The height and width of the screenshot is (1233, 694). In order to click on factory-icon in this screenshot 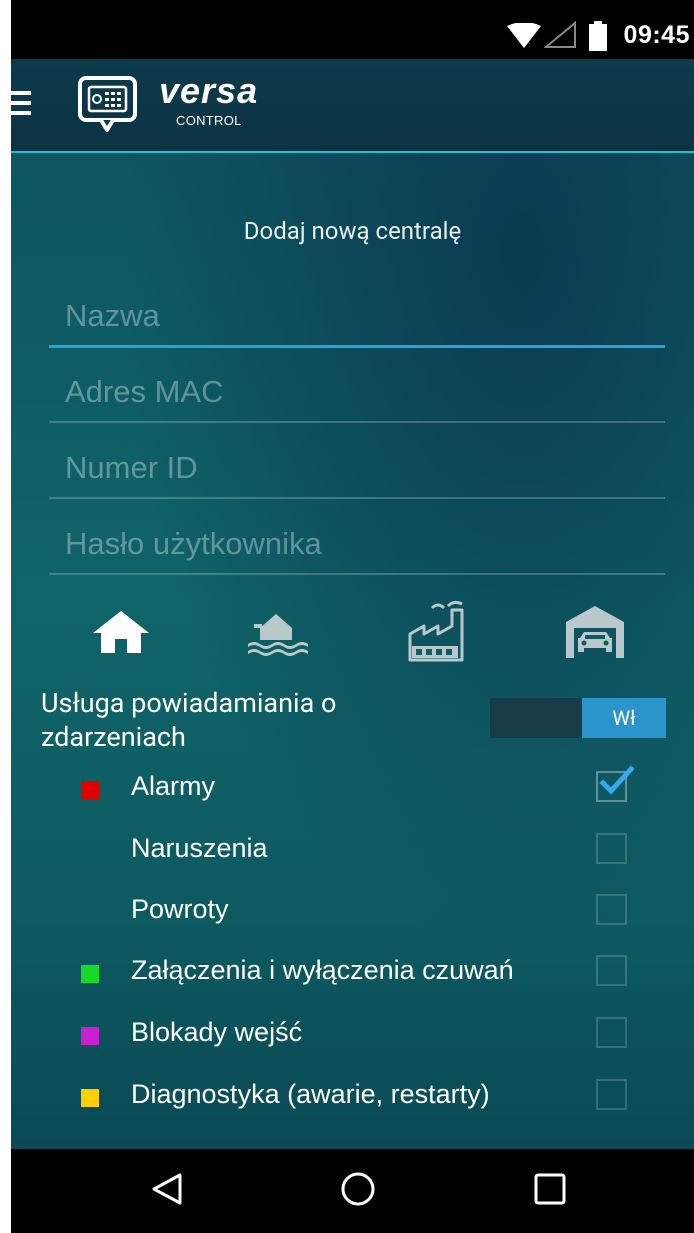, I will do `click(436, 634)`.